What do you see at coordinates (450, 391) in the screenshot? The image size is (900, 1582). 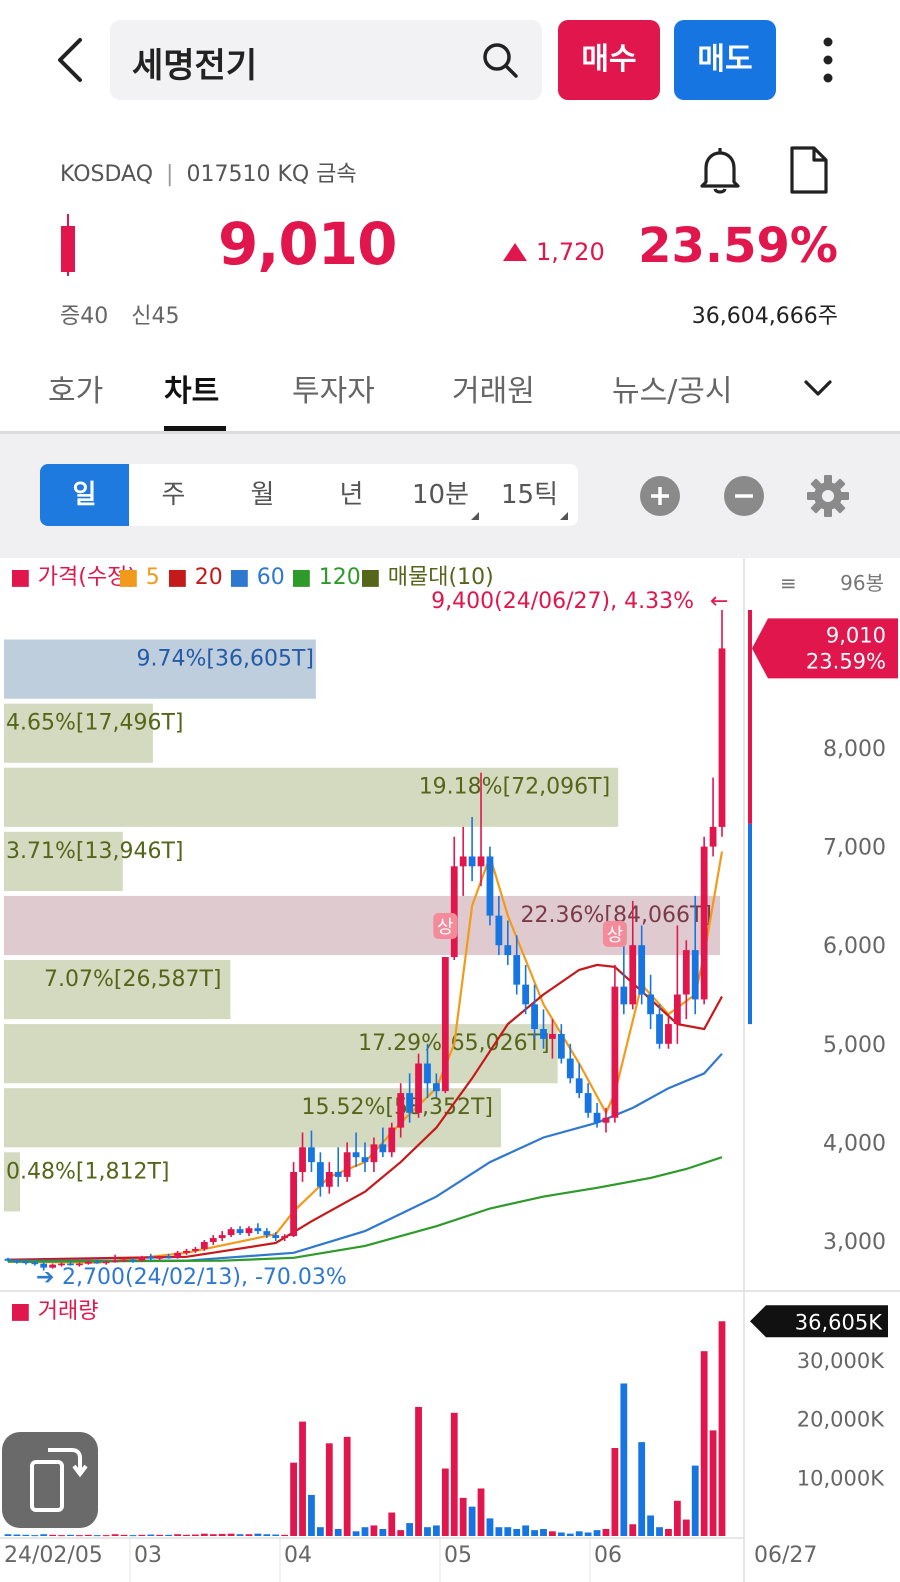 I see `tab-bar: 호가 차트 투자자 거래원 뉴스/공시` at bounding box center [450, 391].